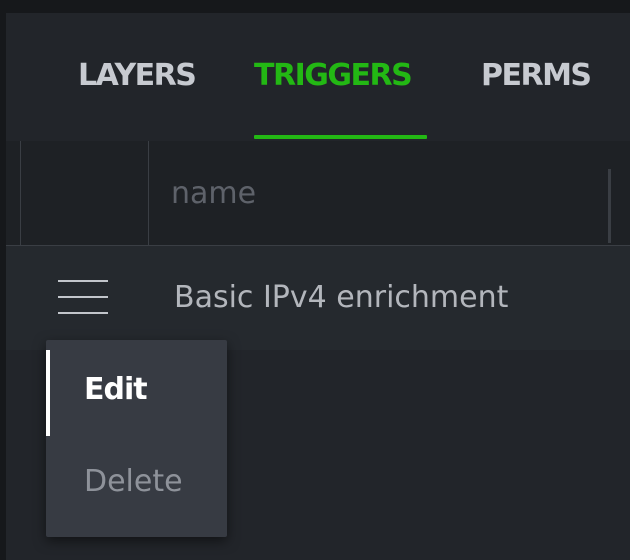 Image resolution: width=630 pixels, height=560 pixels. Describe the element at coordinates (536, 75) in the screenshot. I see `tab-perms: PERMS` at that location.